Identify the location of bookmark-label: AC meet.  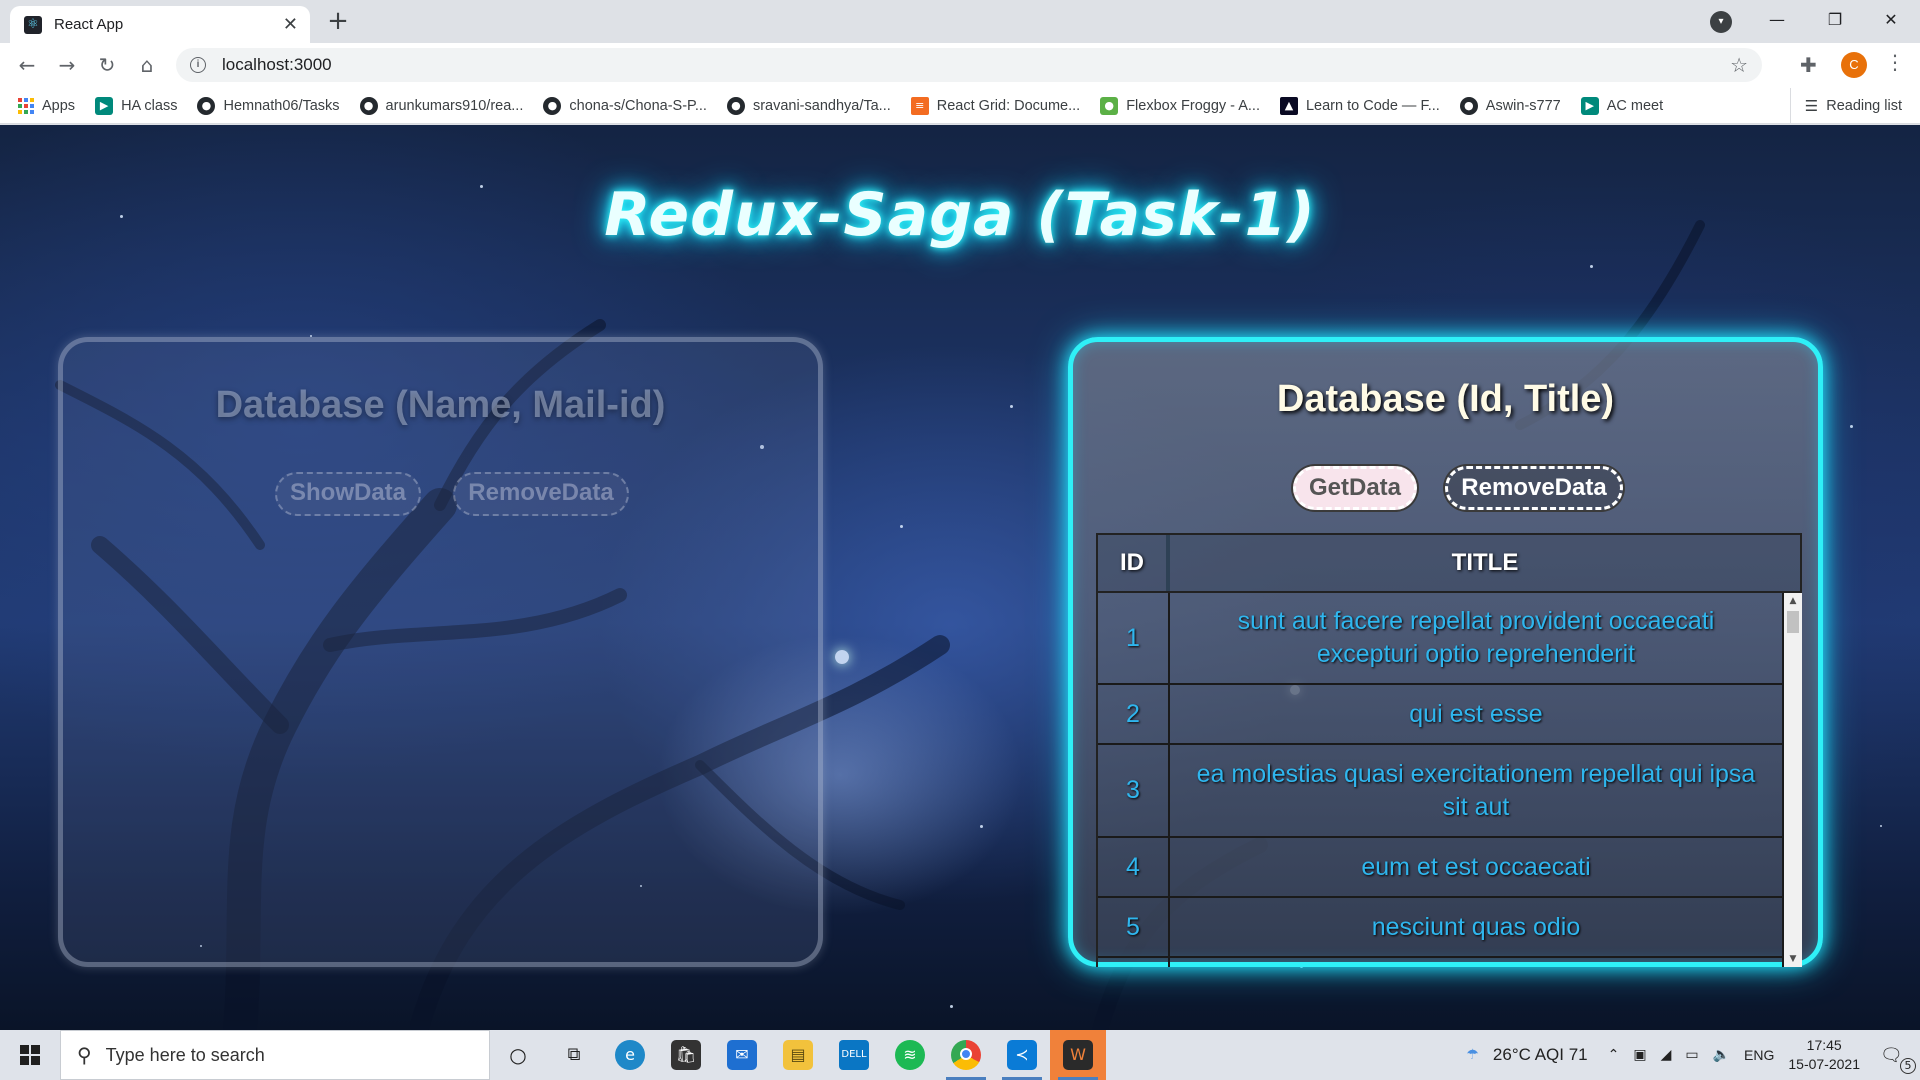
(1635, 105).